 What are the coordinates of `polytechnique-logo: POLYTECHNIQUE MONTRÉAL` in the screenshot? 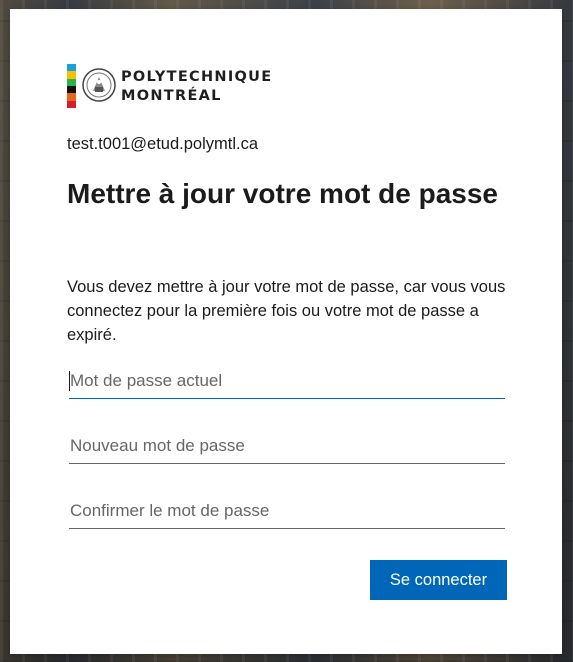 It's located at (172, 86).